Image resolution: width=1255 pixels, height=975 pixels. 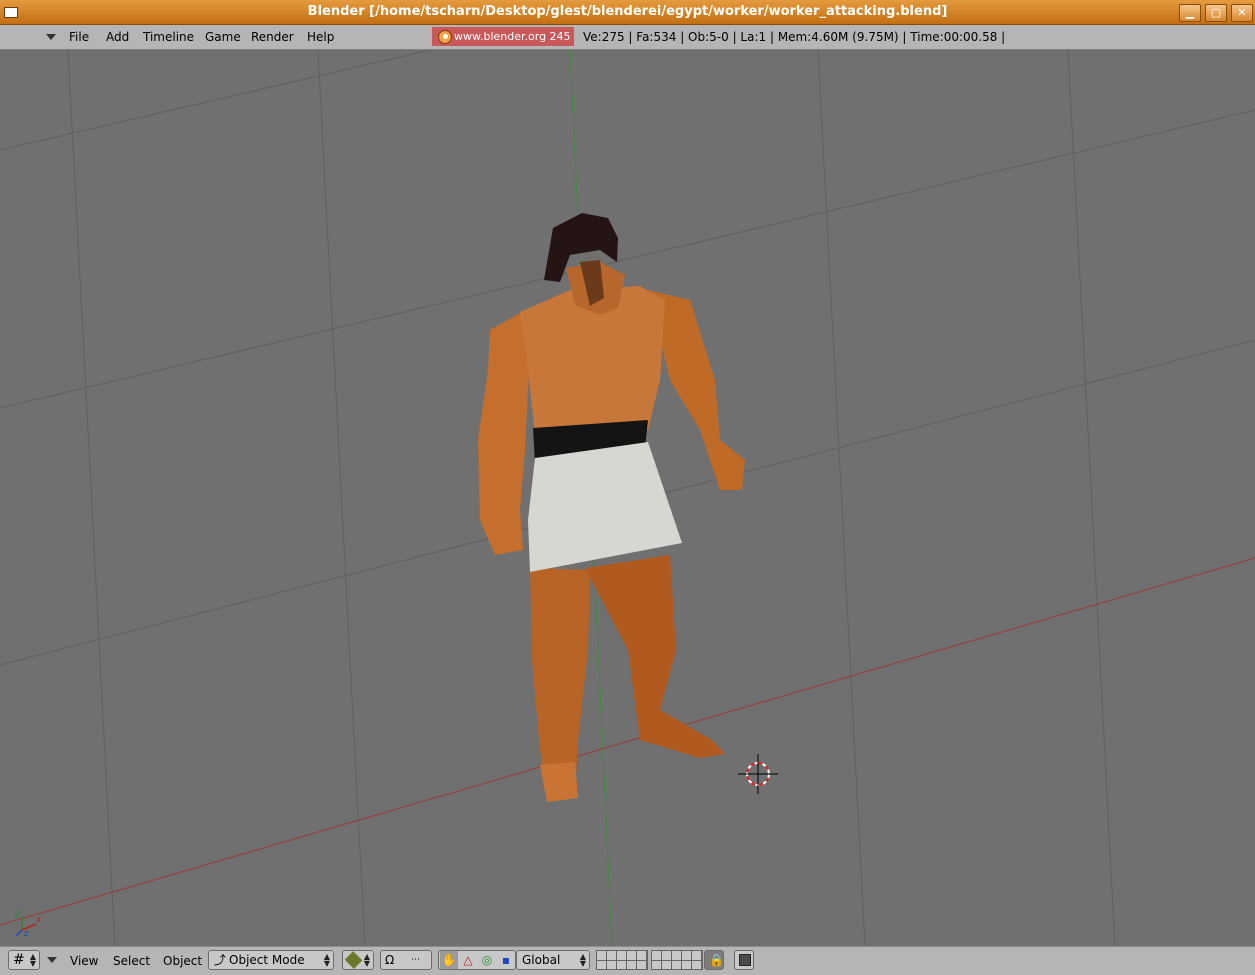 I want to click on mode-select: ⤴ Object Mode ▲ ▼, so click(x=271, y=960).